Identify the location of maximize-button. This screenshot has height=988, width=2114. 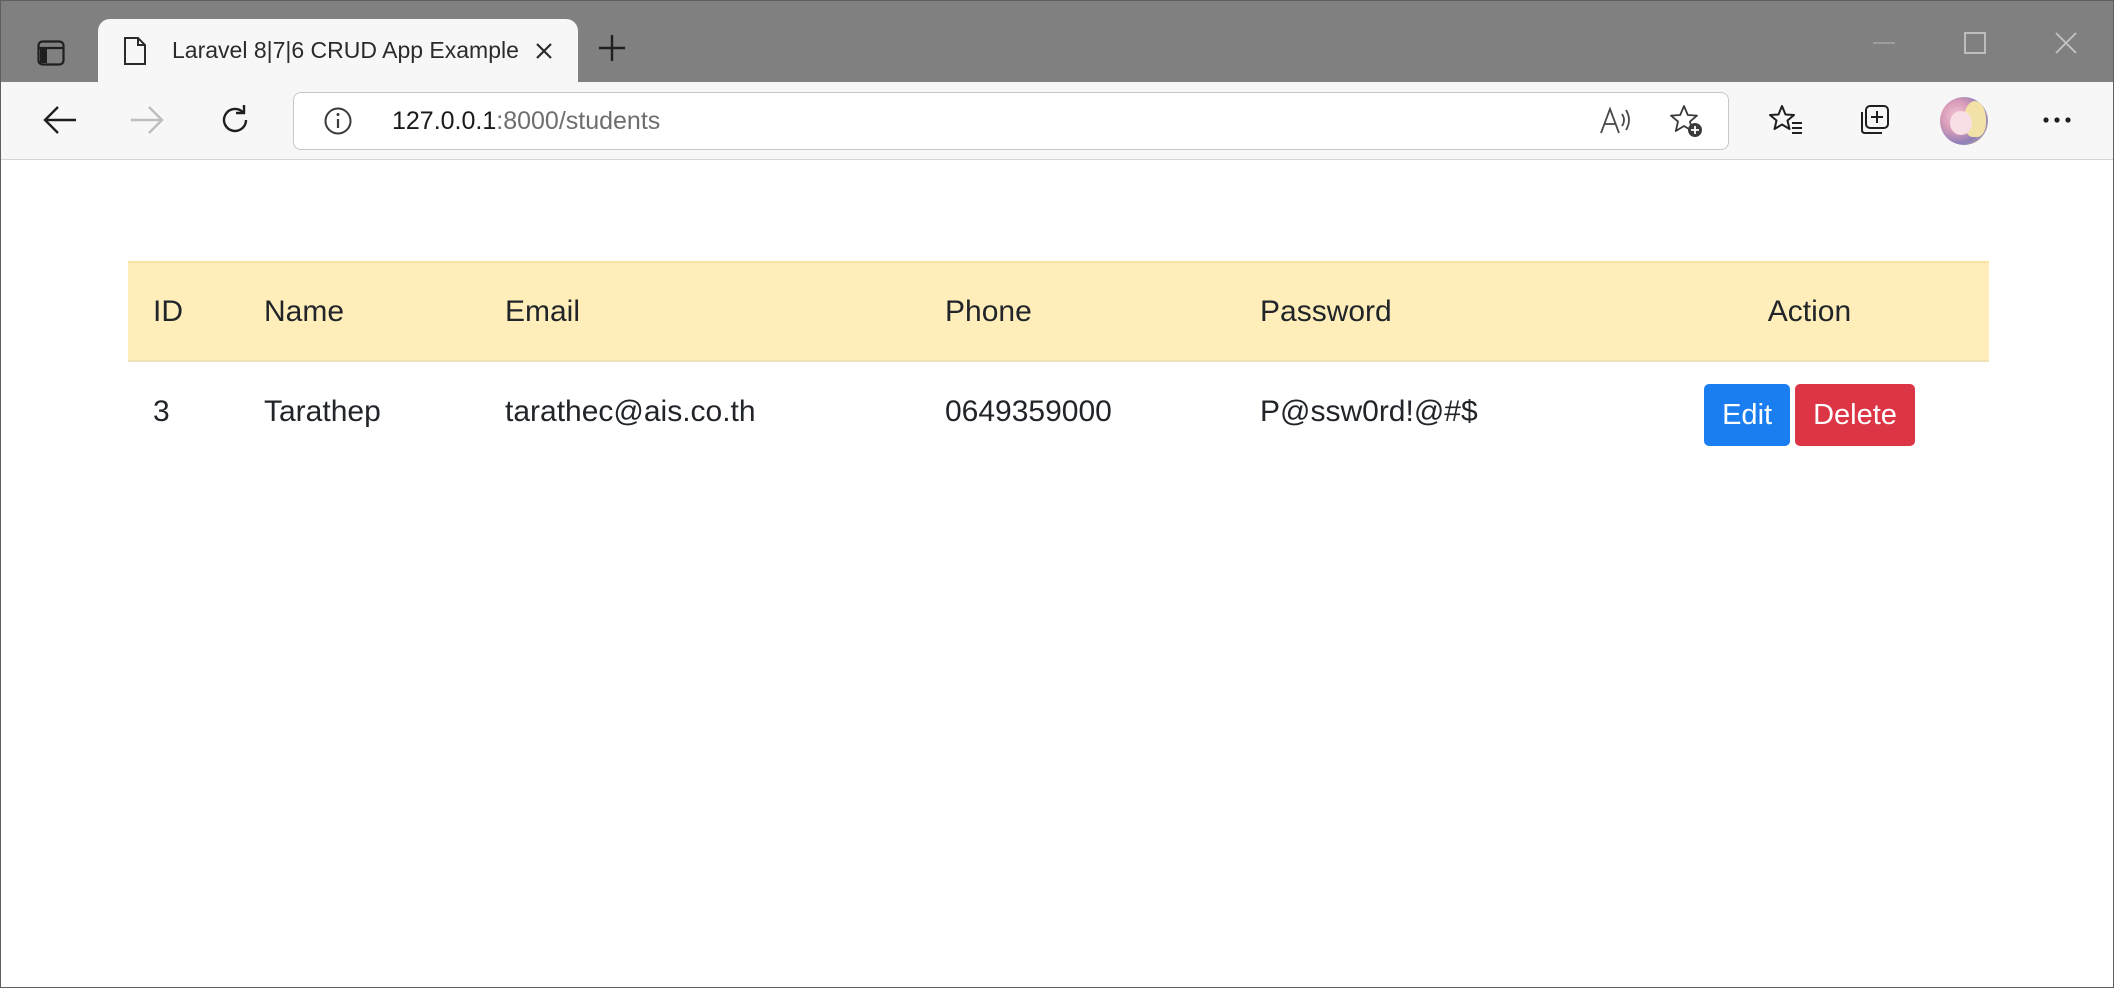
(1975, 43).